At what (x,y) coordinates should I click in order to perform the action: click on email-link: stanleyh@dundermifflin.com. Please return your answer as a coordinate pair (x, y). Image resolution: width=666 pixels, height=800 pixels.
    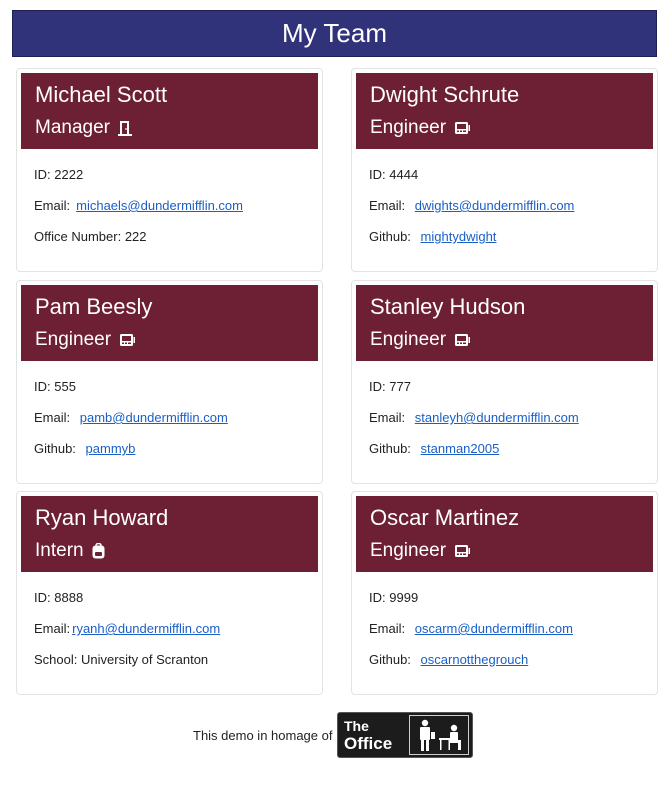
    Looking at the image, I should click on (497, 417).